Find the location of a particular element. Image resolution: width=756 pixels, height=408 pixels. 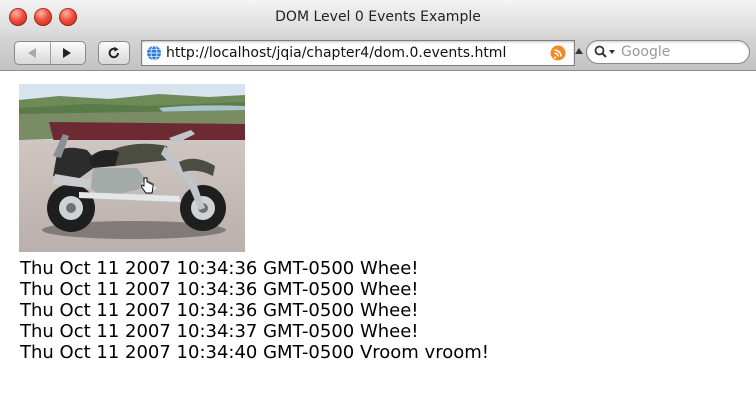

search-box is located at coordinates (668, 52).